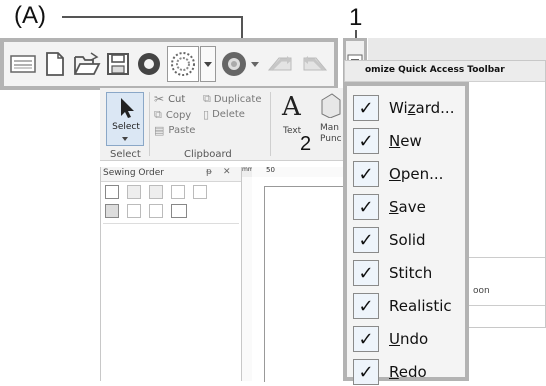  What do you see at coordinates (112, 211) in the screenshot?
I see `group-icon` at bounding box center [112, 211].